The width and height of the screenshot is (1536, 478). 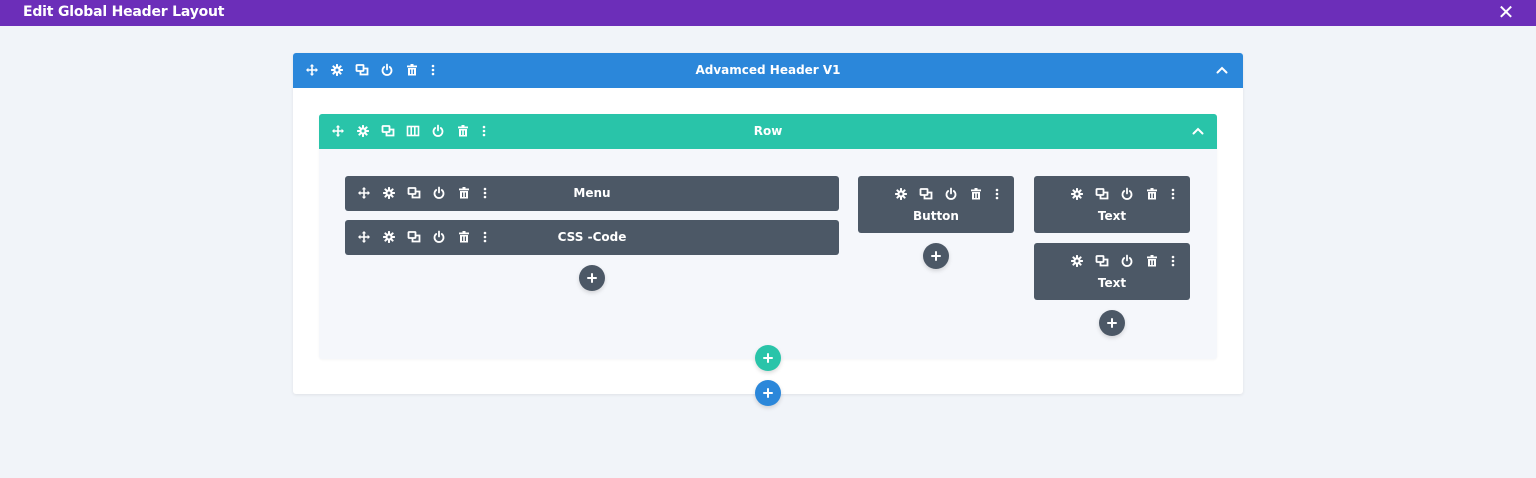 I want to click on module-menu: Menu, so click(x=592, y=193).